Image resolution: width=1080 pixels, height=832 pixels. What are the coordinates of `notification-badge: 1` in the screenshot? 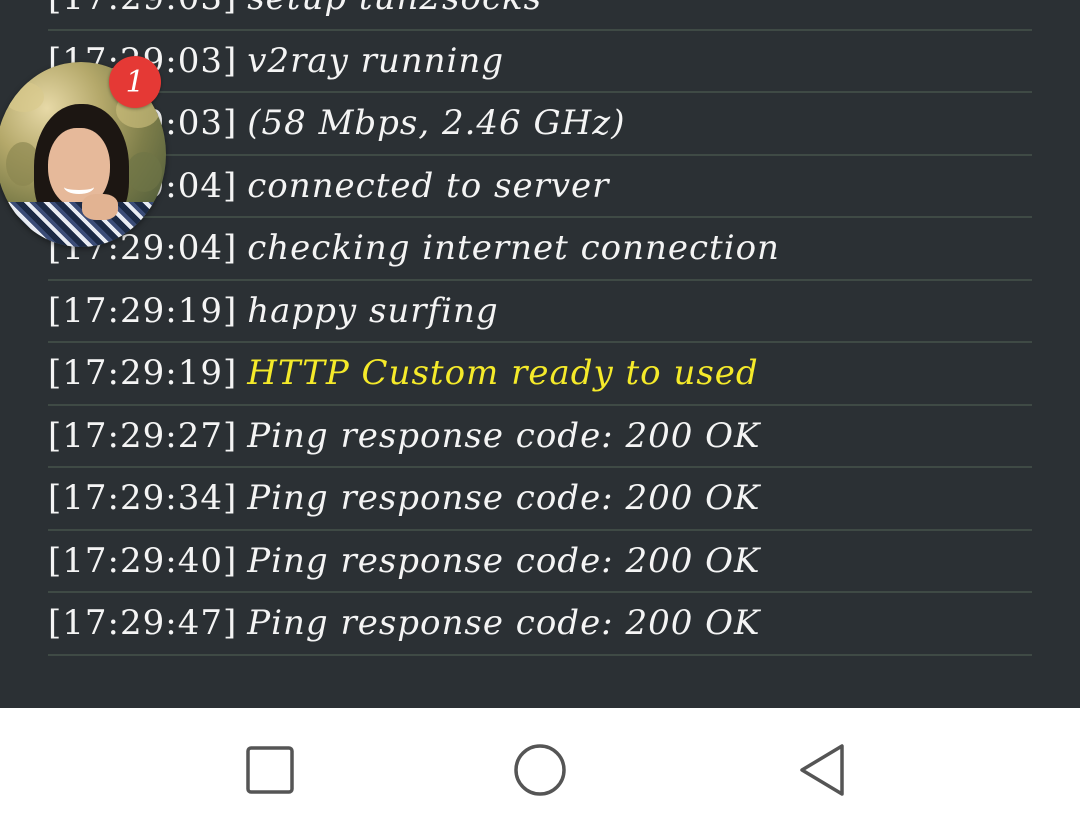 It's located at (135, 82).